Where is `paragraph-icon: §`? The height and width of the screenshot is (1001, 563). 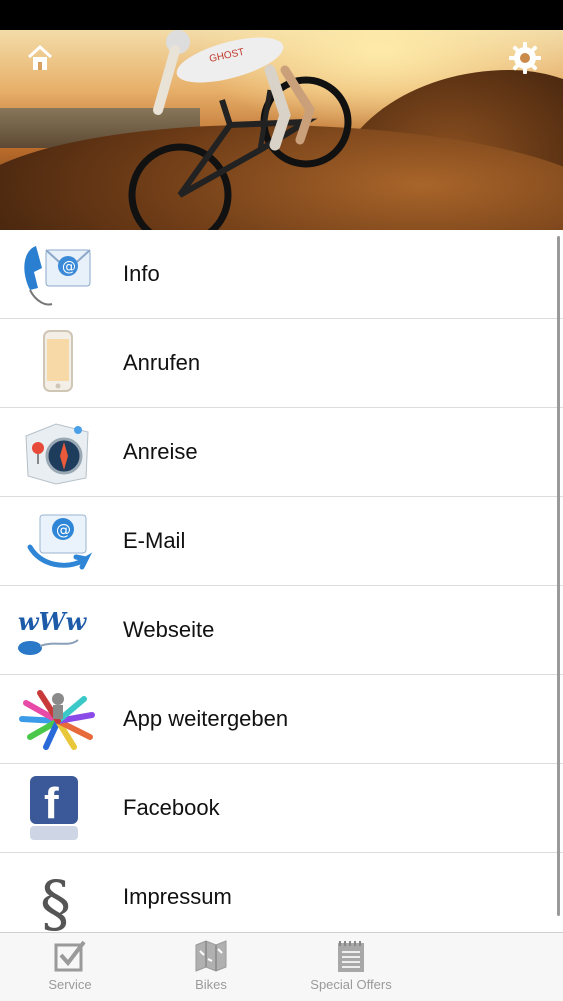 paragraph-icon: § is located at coordinates (55, 899).